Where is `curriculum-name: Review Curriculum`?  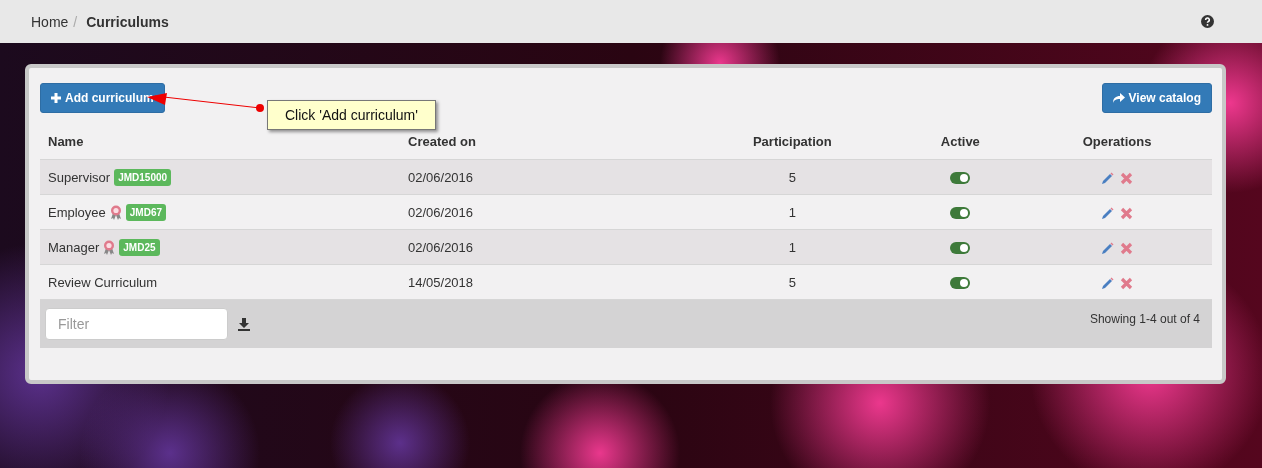 curriculum-name: Review Curriculum is located at coordinates (103, 282).